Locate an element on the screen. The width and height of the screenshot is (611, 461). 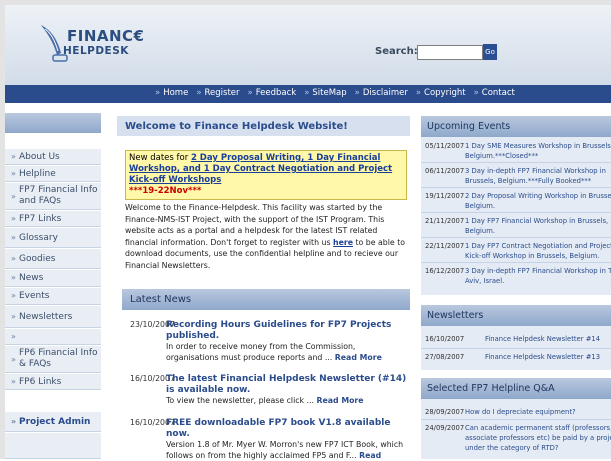
sidebar-item-glossary: » Glossary is located at coordinates (53, 238).